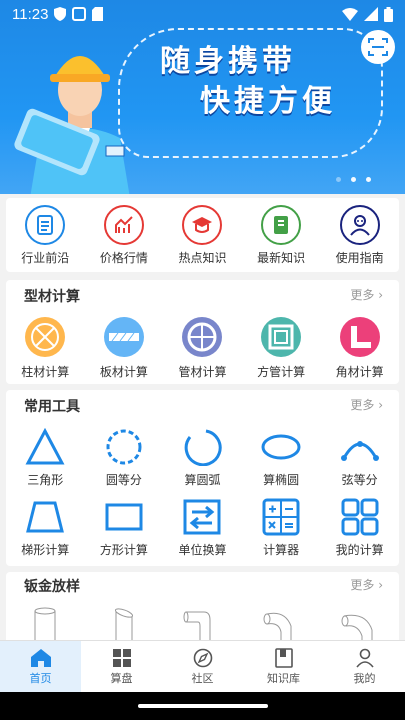 The image size is (405, 720). What do you see at coordinates (45, 372) in the screenshot?
I see `calc-label: 柱材计算` at bounding box center [45, 372].